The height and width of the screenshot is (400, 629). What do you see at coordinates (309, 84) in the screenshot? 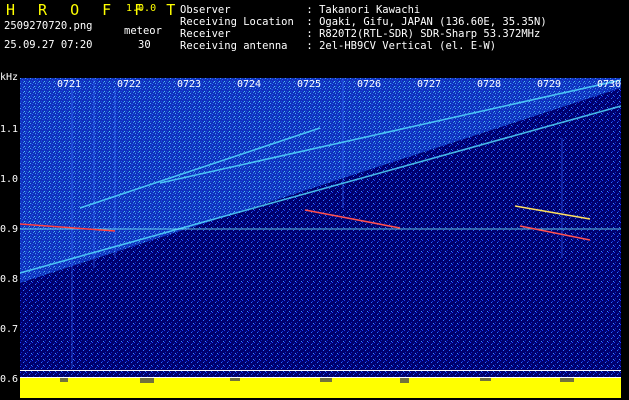
I see `x-tick-0725: 0725` at bounding box center [309, 84].